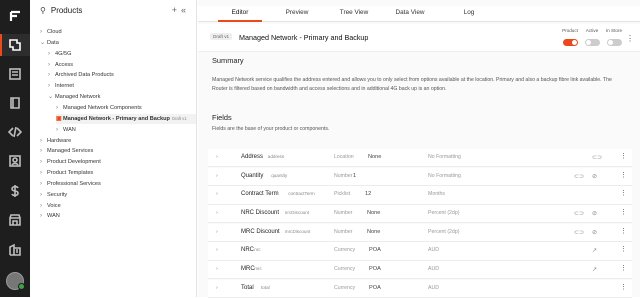 Image resolution: width=640 pixels, height=298 pixels. Describe the element at coordinates (420, 288) in the screenshot. I see `field-row: › Total total Currency POA AUD ⋮` at that location.